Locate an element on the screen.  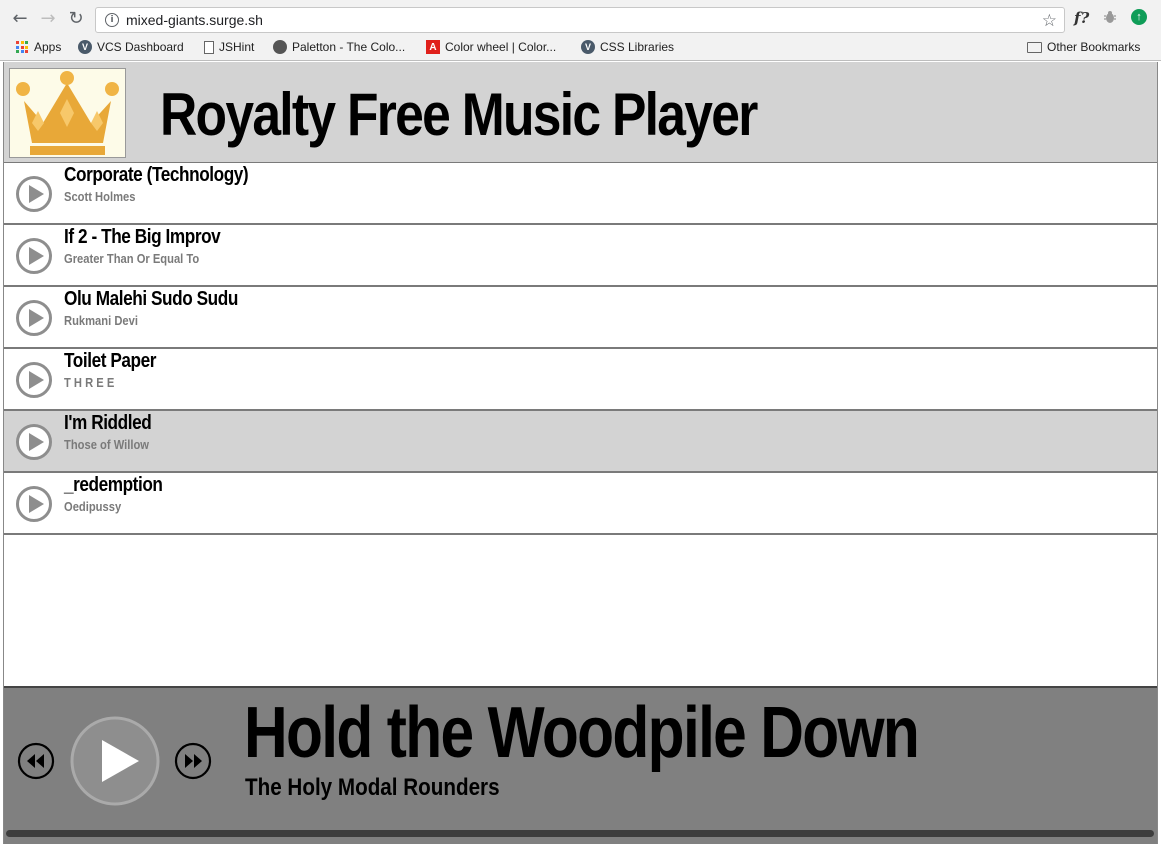
track-row: Corporate (Technology) Scott Holmes is located at coordinates (580, 194).